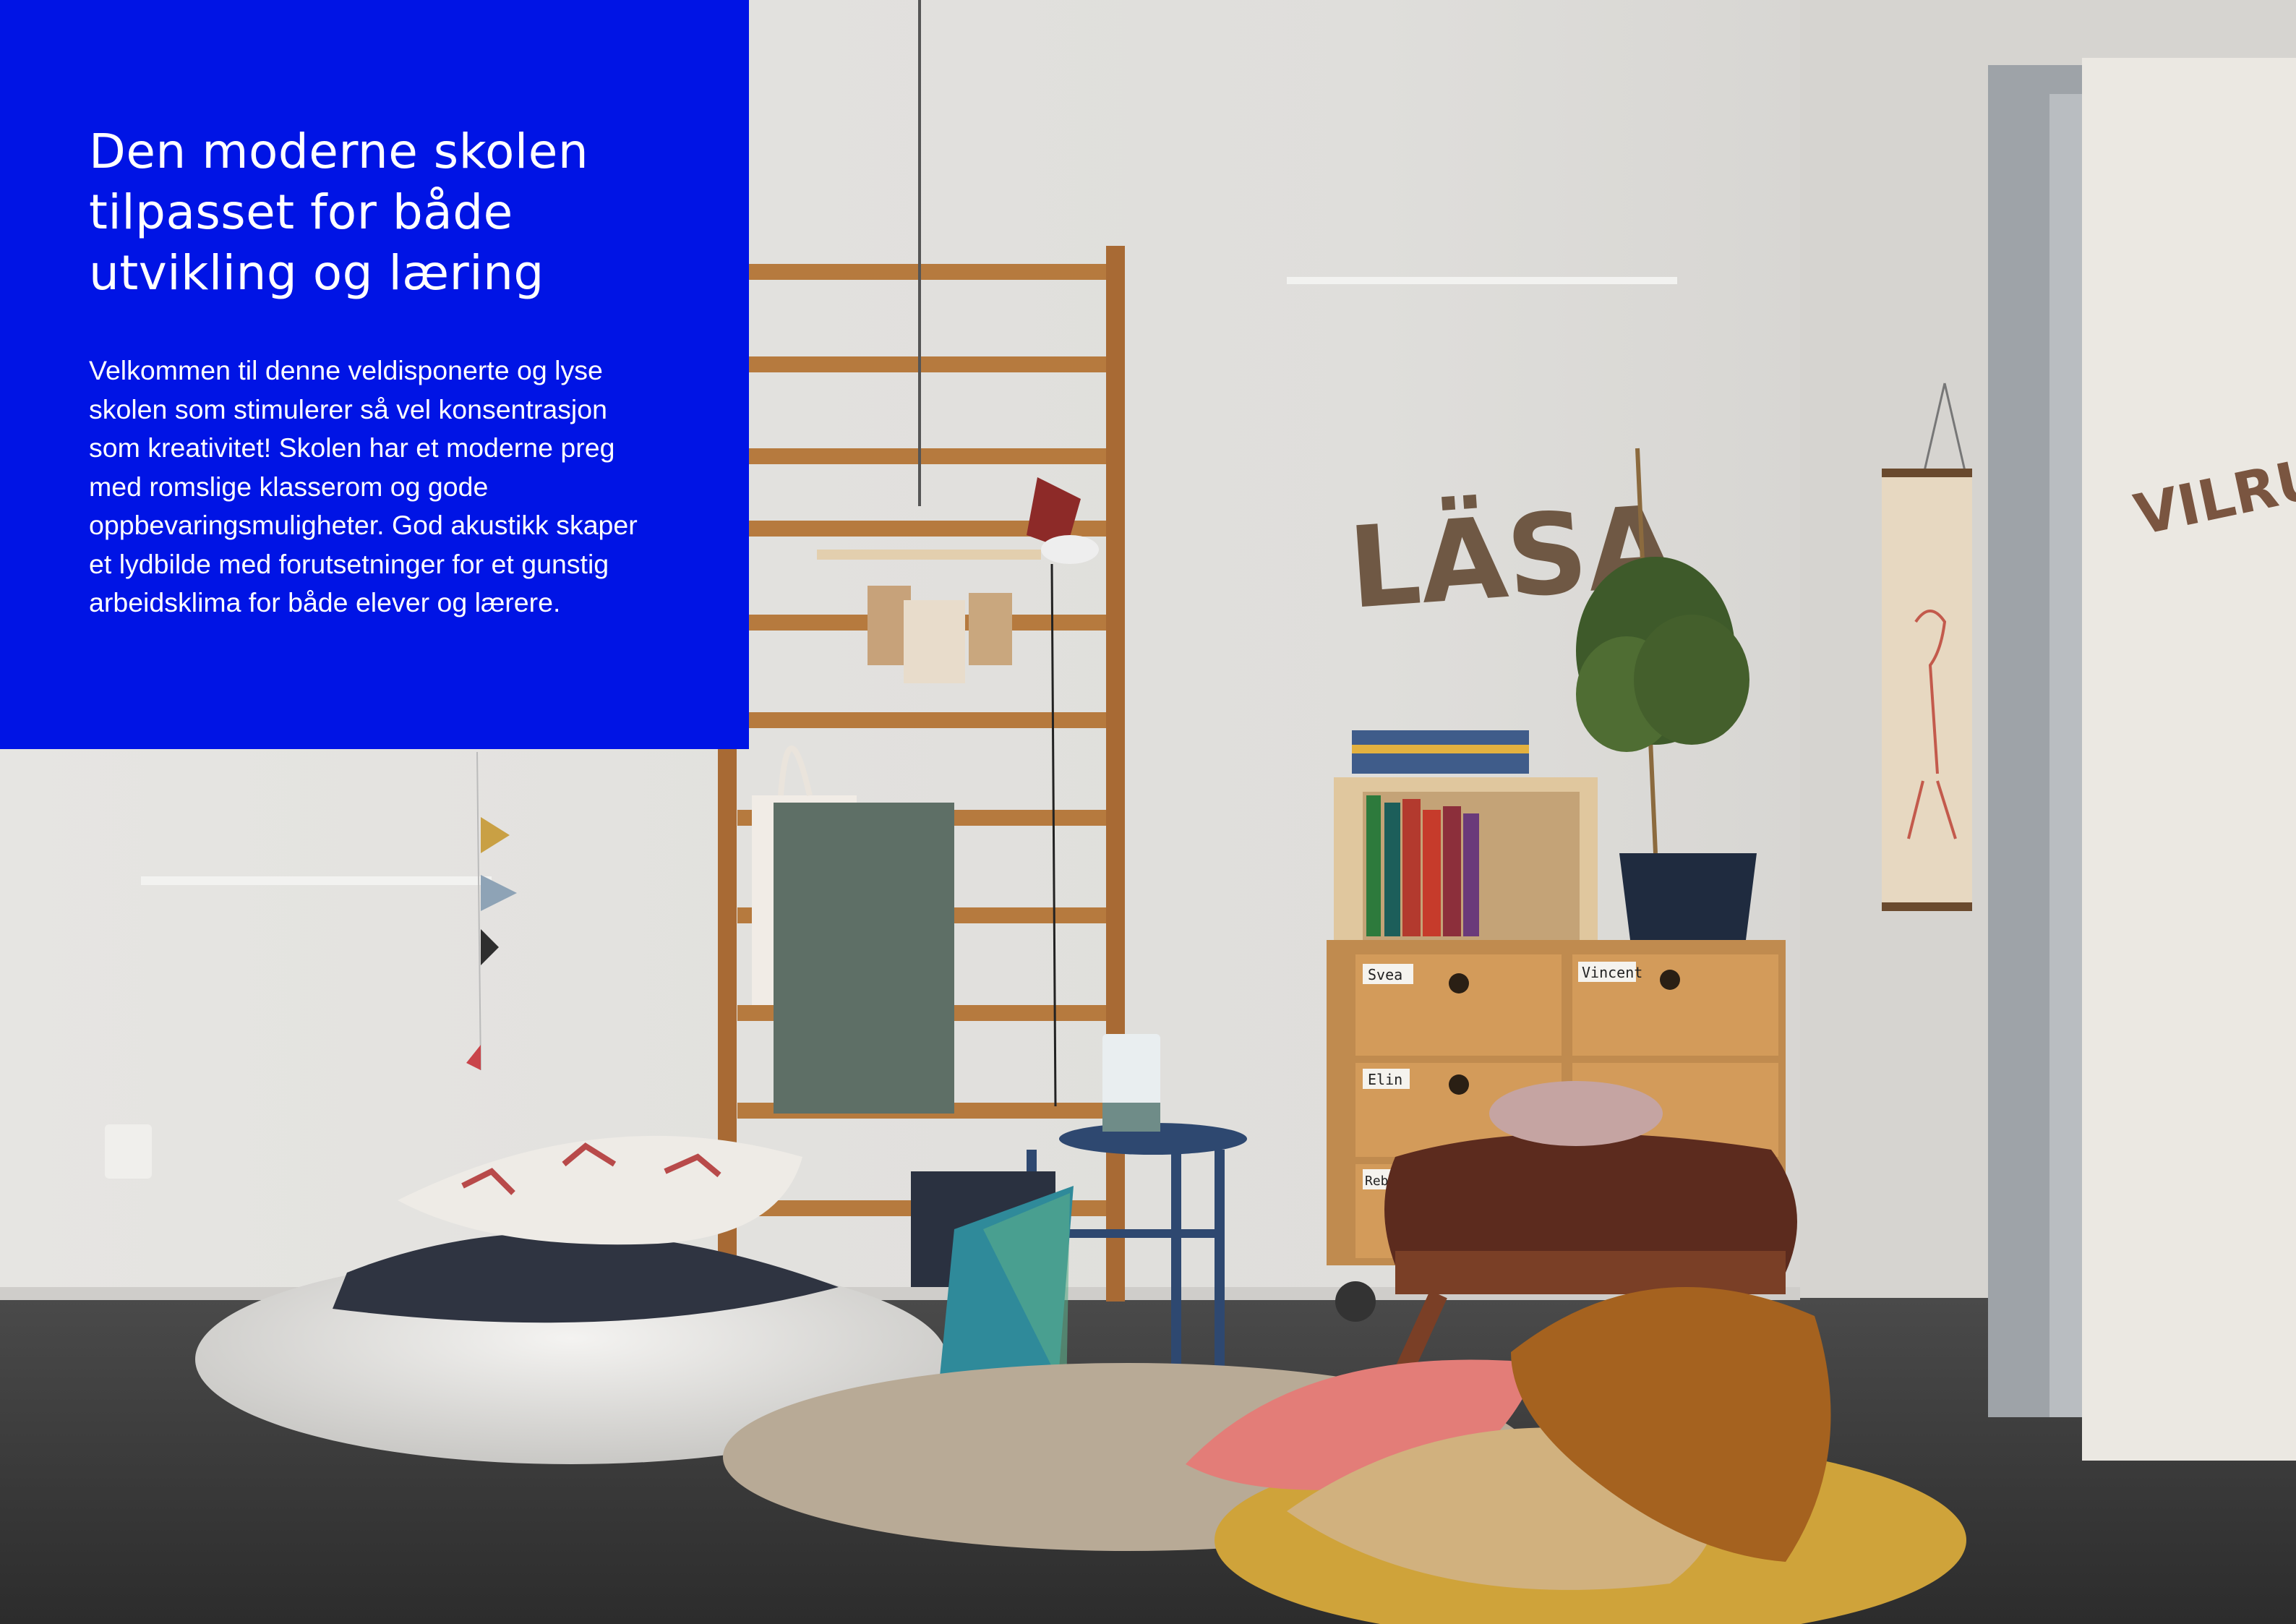 The width and height of the screenshot is (2296, 1624). Describe the element at coordinates (1131, 1083) in the screenshot. I see `lantern` at that location.